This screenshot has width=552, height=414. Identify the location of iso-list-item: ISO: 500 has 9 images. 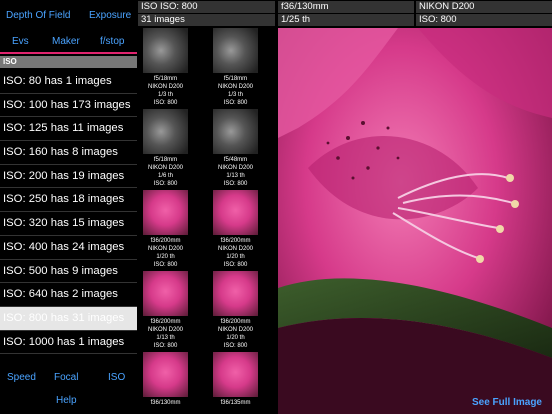
(68, 272).